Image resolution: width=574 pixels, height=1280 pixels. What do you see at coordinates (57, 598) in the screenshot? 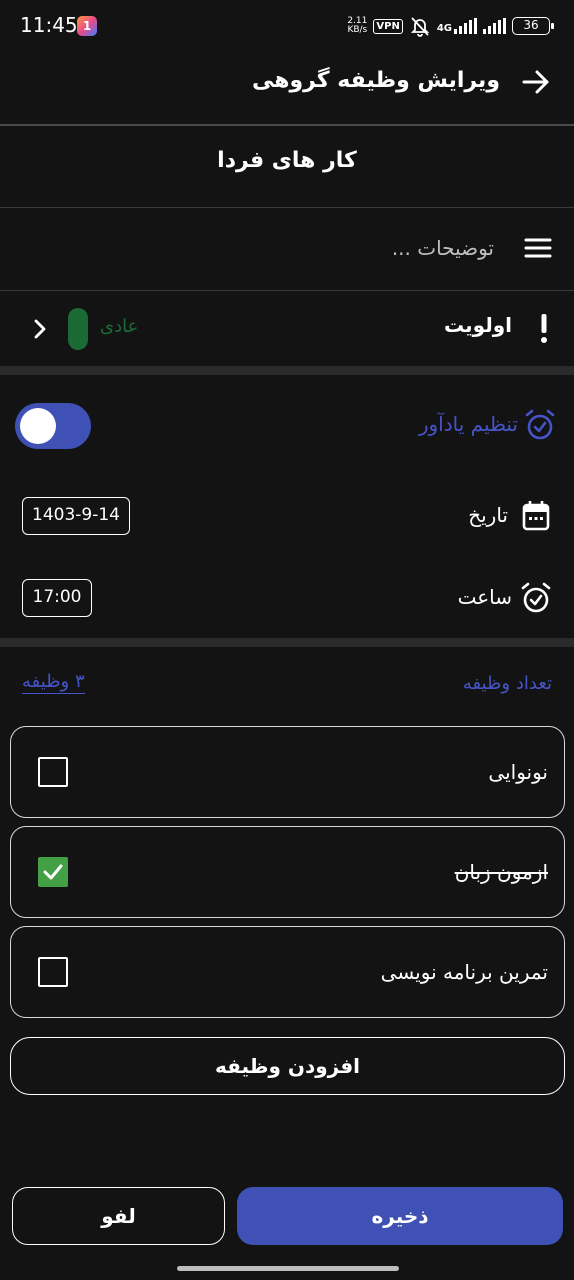
I see `time-picker: 17:00` at bounding box center [57, 598].